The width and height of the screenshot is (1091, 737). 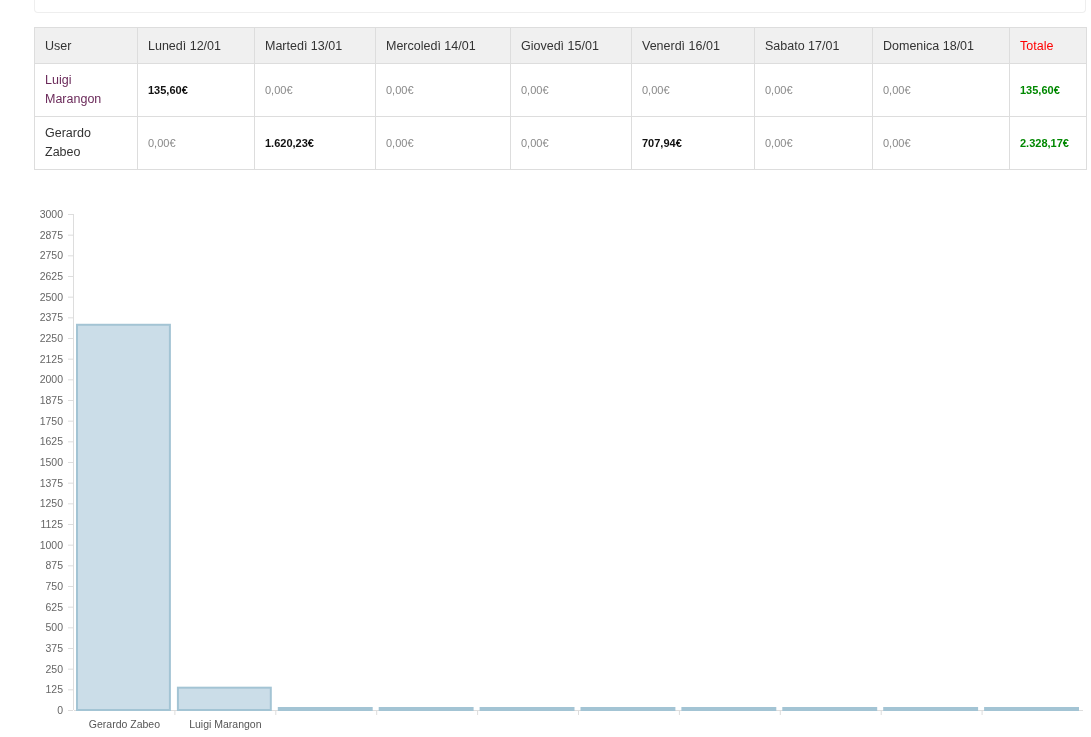 What do you see at coordinates (225, 724) in the screenshot?
I see `axis-label: Luigi Marangon` at bounding box center [225, 724].